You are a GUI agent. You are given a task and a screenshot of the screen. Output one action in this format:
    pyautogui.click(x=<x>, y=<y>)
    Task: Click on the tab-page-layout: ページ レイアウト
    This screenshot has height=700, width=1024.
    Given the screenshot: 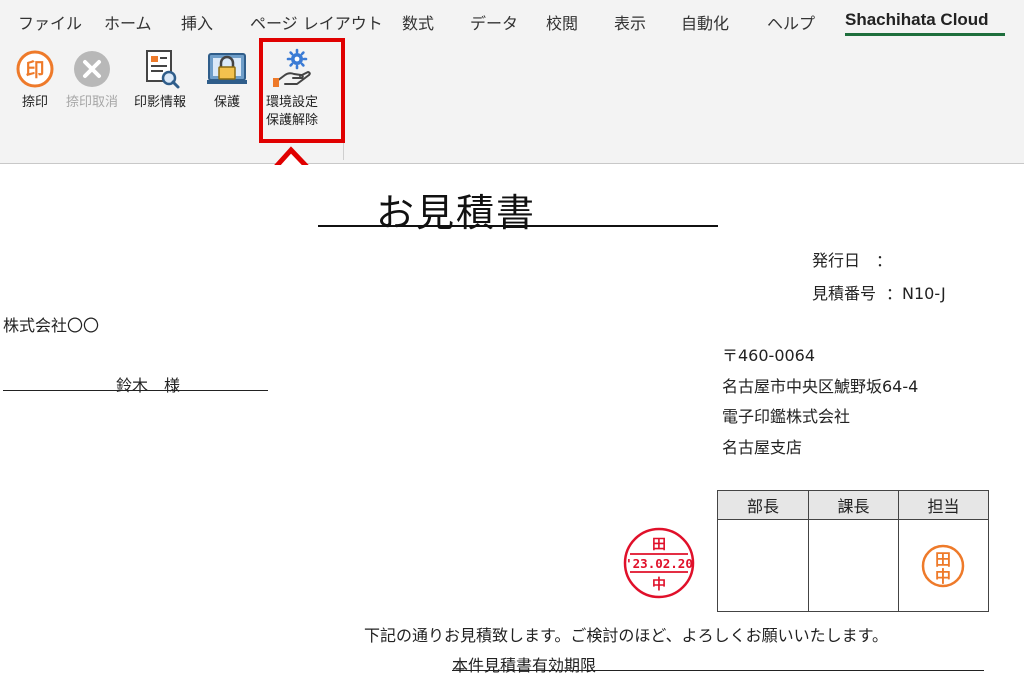 What is the action you would take?
    pyautogui.click(x=316, y=22)
    